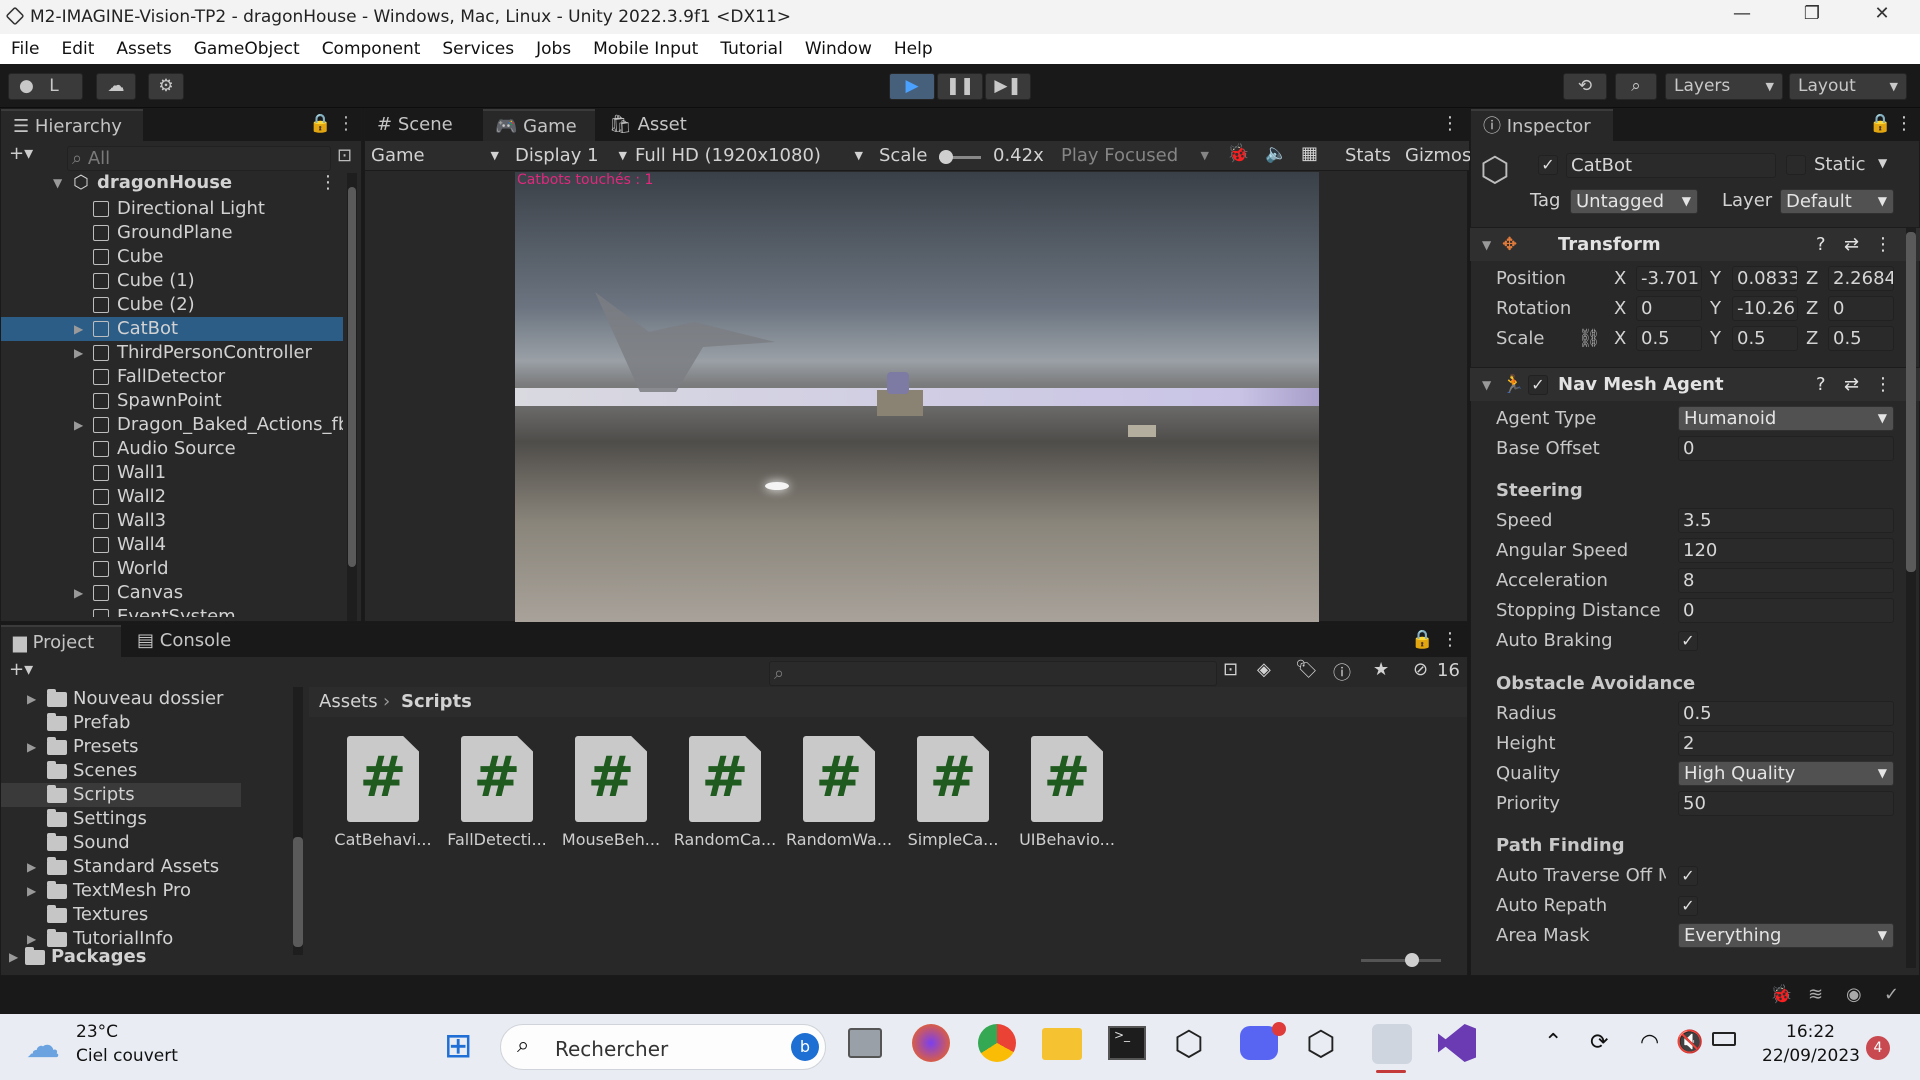 The image size is (1920, 1080). What do you see at coordinates (1811, 1056) in the screenshot?
I see `clock-date: 22/09/2023` at bounding box center [1811, 1056].